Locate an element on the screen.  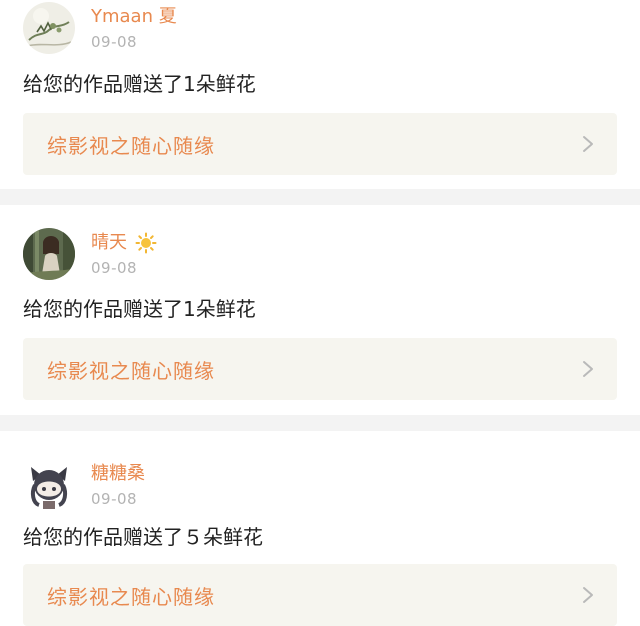
notification-header: Ymaan 夏 09-08 is located at coordinates (100, 28).